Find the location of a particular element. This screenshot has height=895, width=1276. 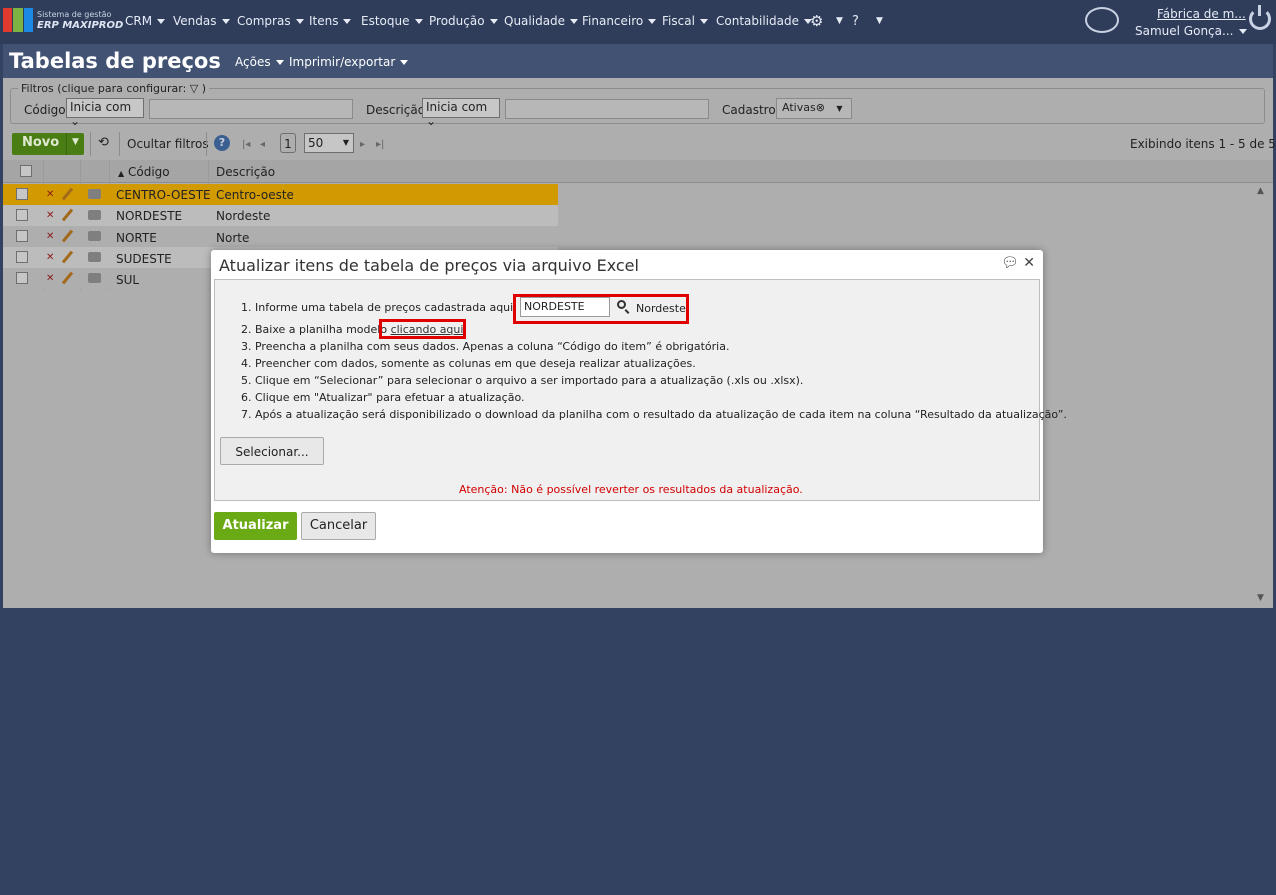

new-dropdown-icon: ▼ is located at coordinates (75, 144).